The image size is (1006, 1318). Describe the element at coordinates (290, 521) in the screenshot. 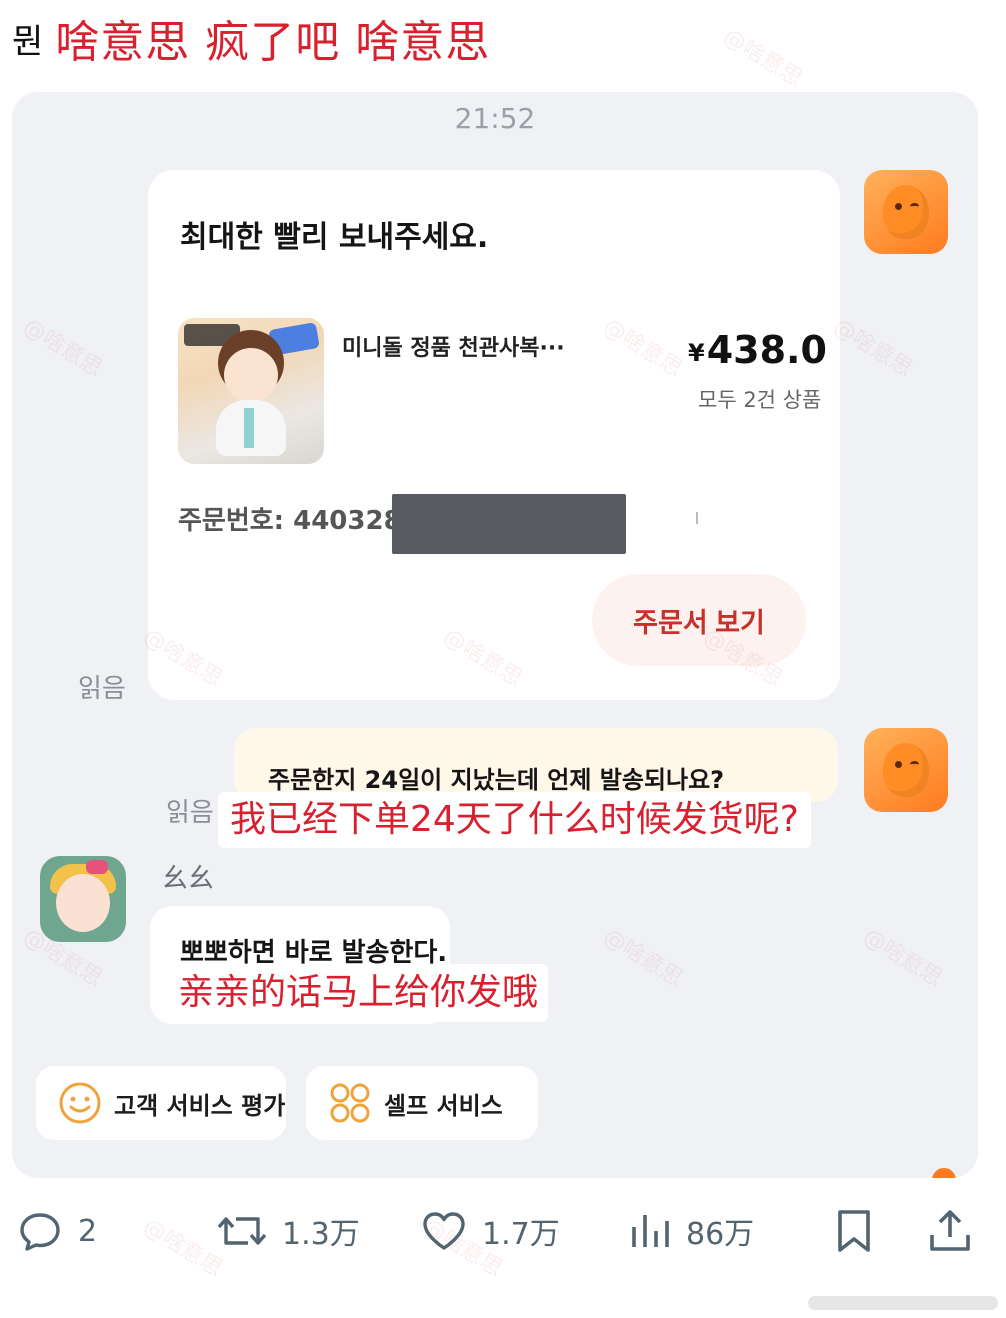

I see `order-number: 주문번호: 440328` at that location.